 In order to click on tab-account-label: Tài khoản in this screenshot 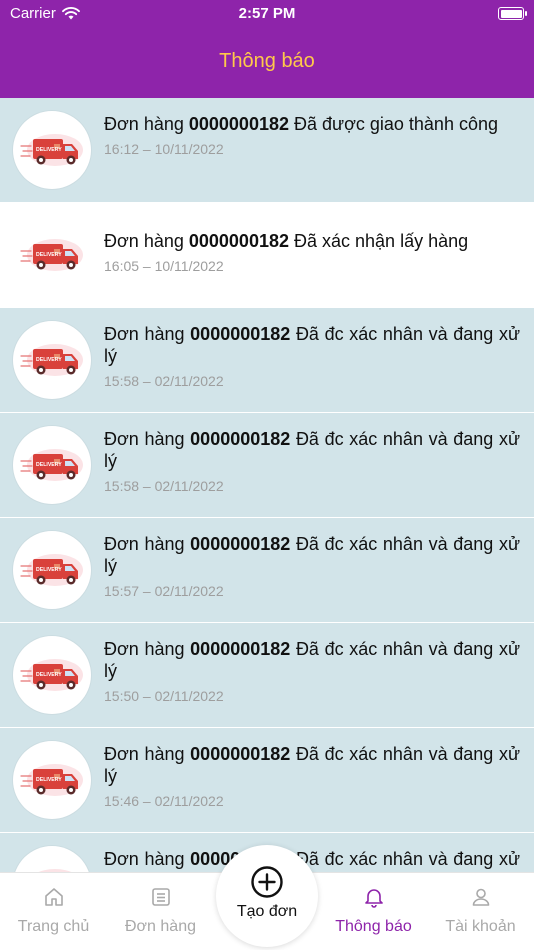, I will do `click(480, 926)`.